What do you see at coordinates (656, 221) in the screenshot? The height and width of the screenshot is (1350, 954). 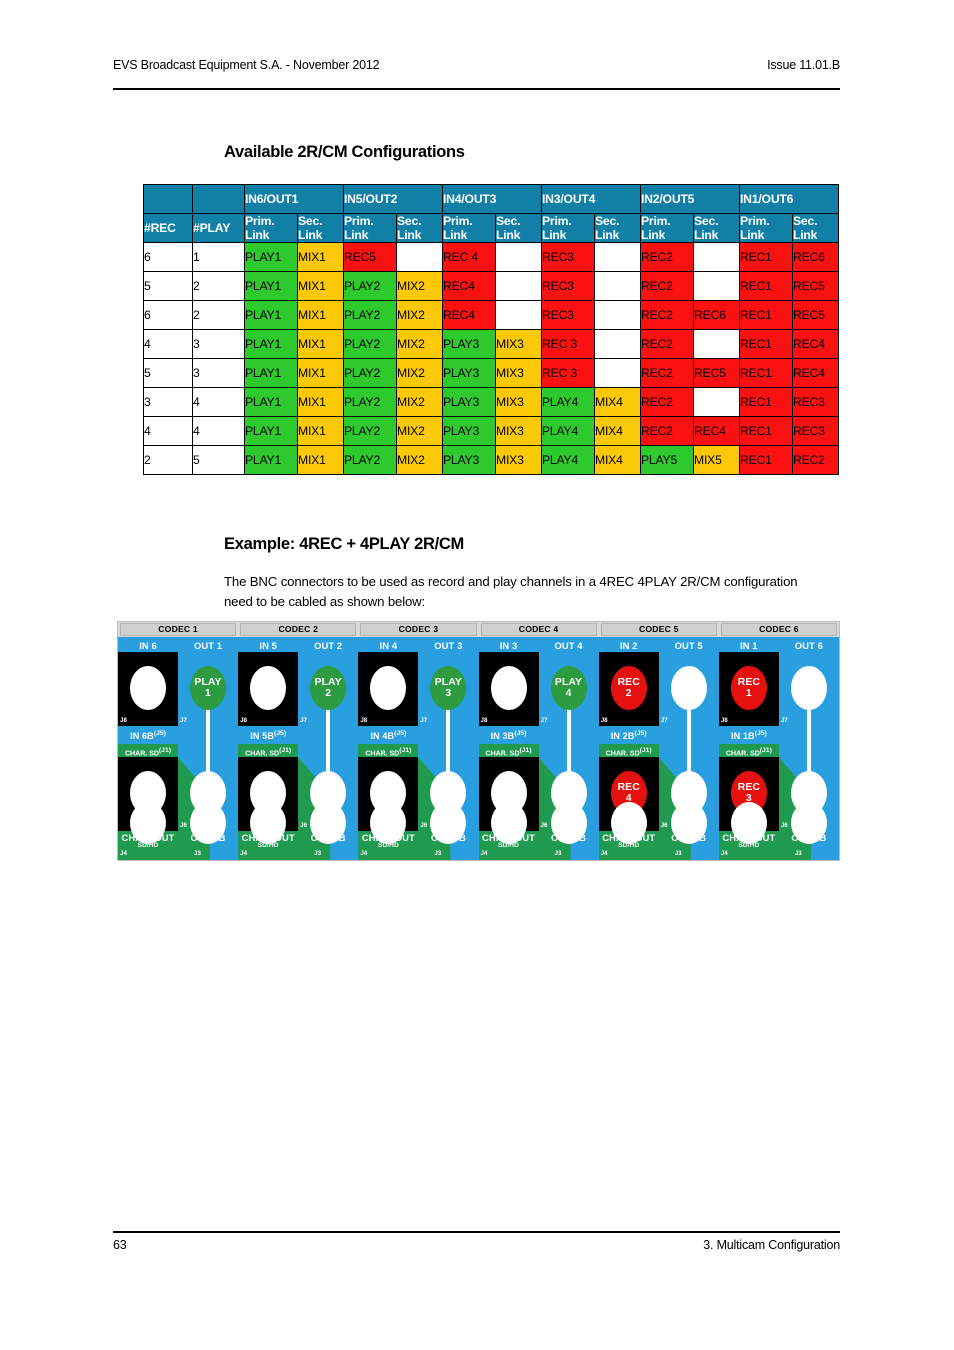 I see `prim-line1: Prim.` at bounding box center [656, 221].